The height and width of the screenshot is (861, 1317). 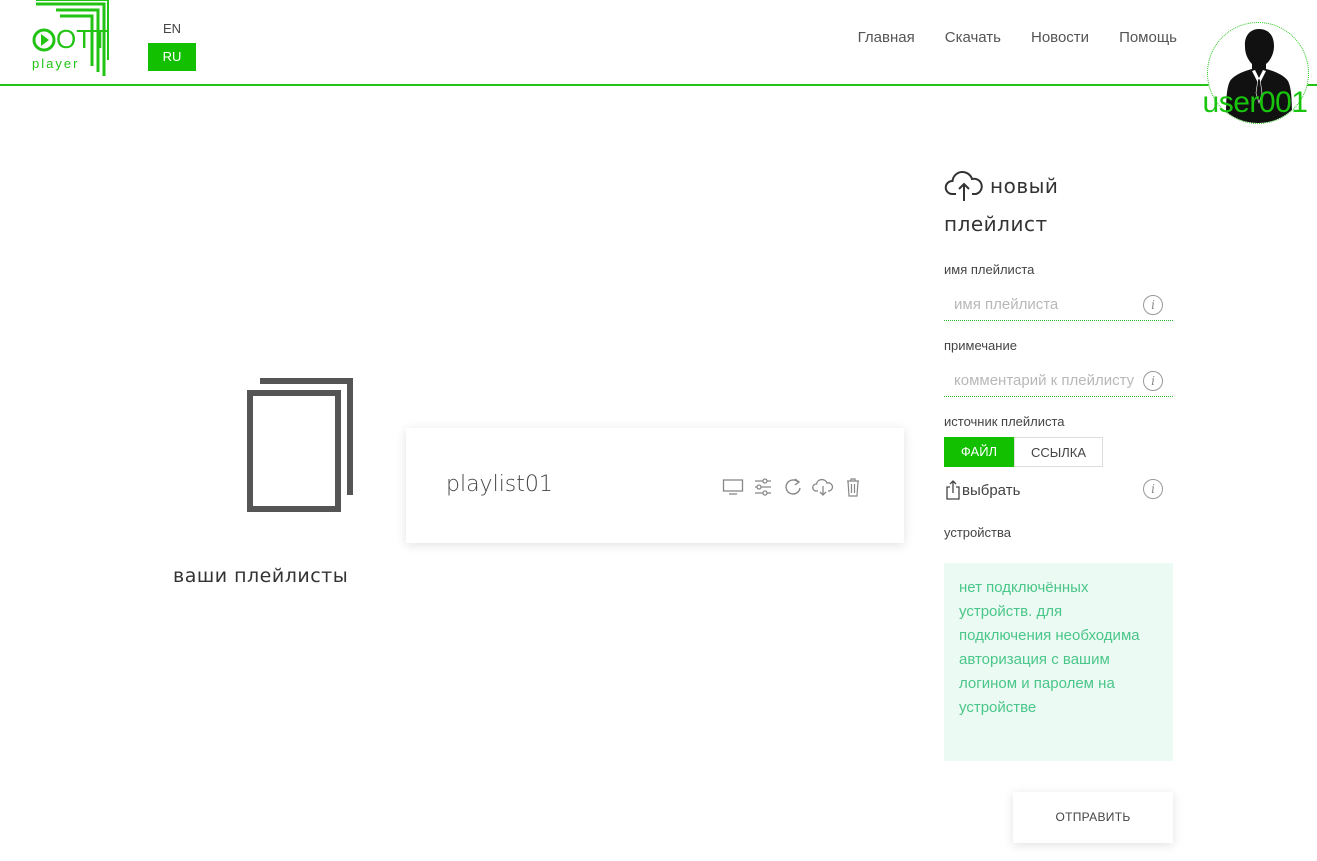 I want to click on form-title-line2: плейлист, so click(x=996, y=224).